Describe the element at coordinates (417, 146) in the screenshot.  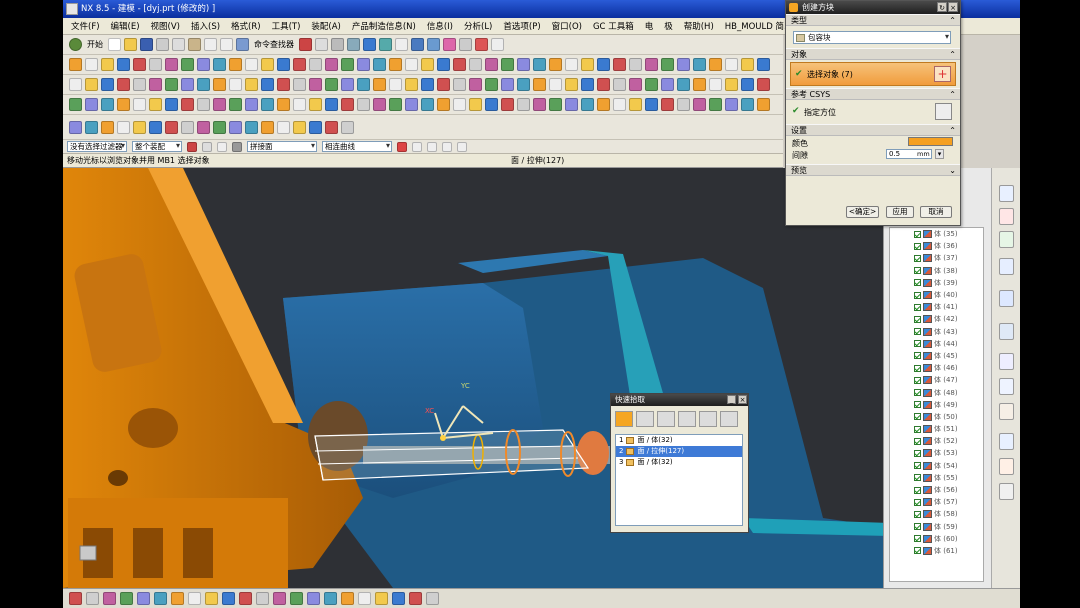
I see `snap-end-icon` at that location.